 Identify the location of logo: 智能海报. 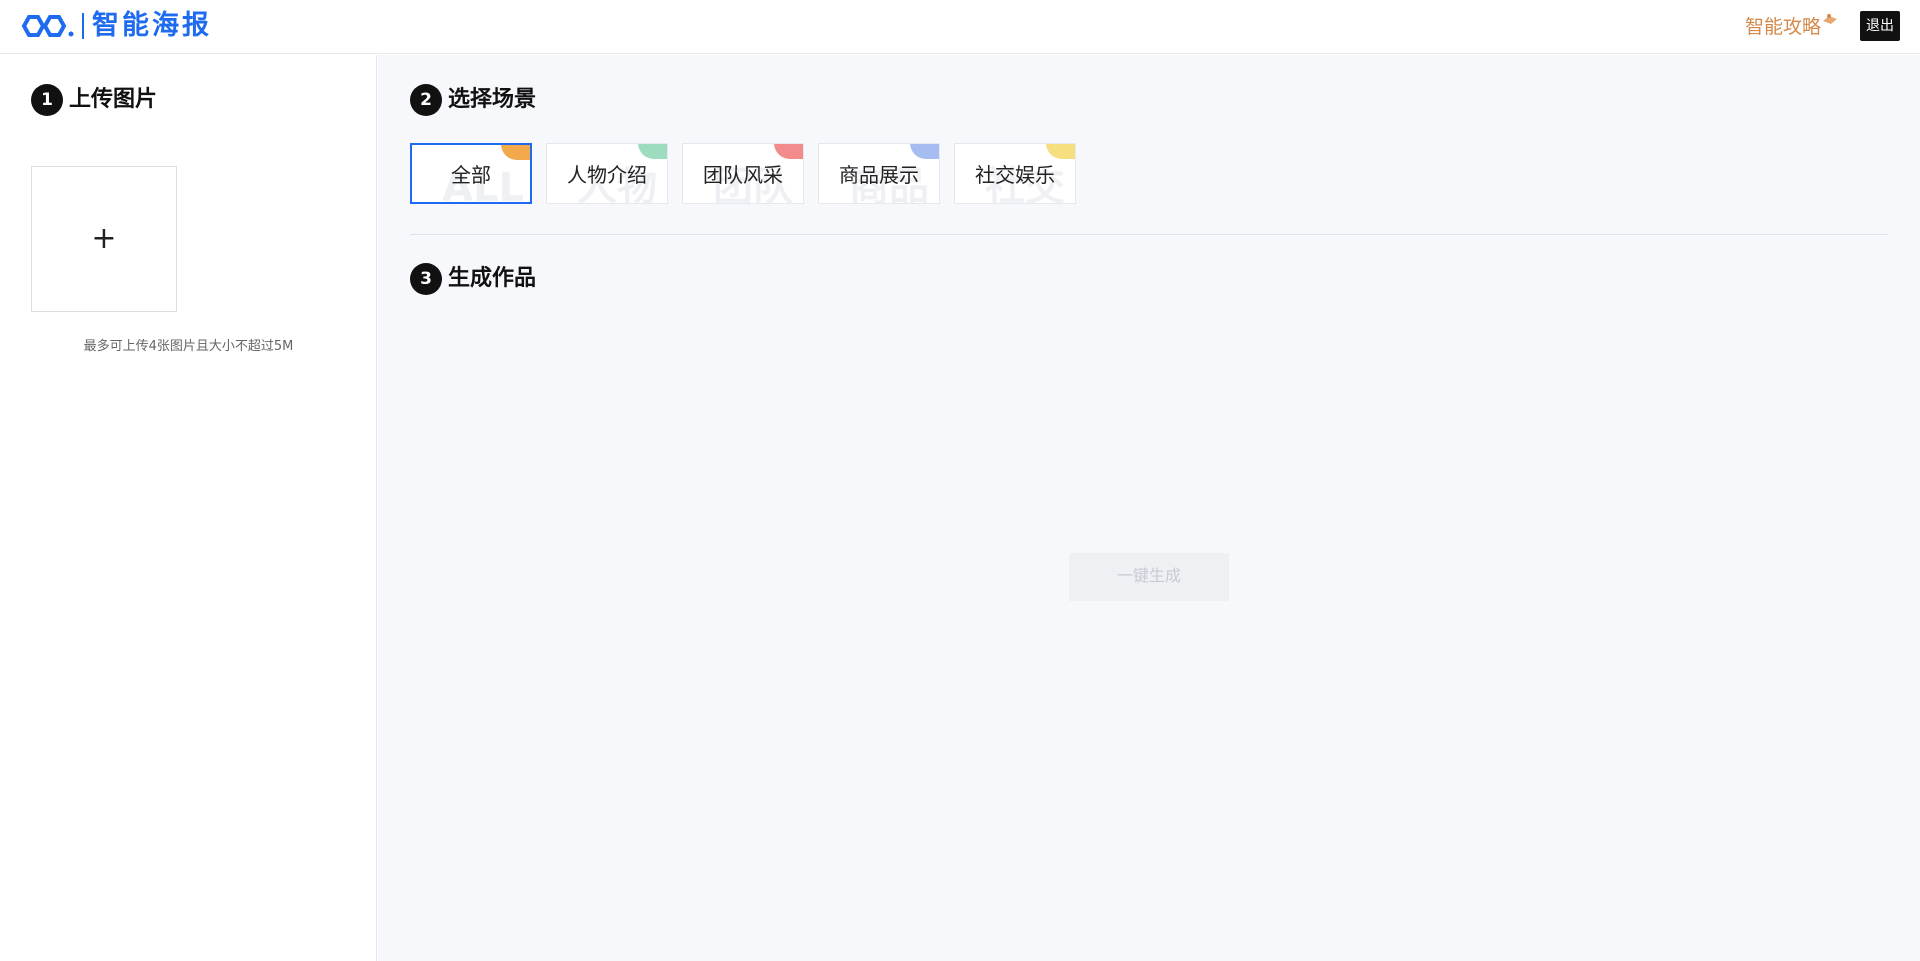
(116, 26).